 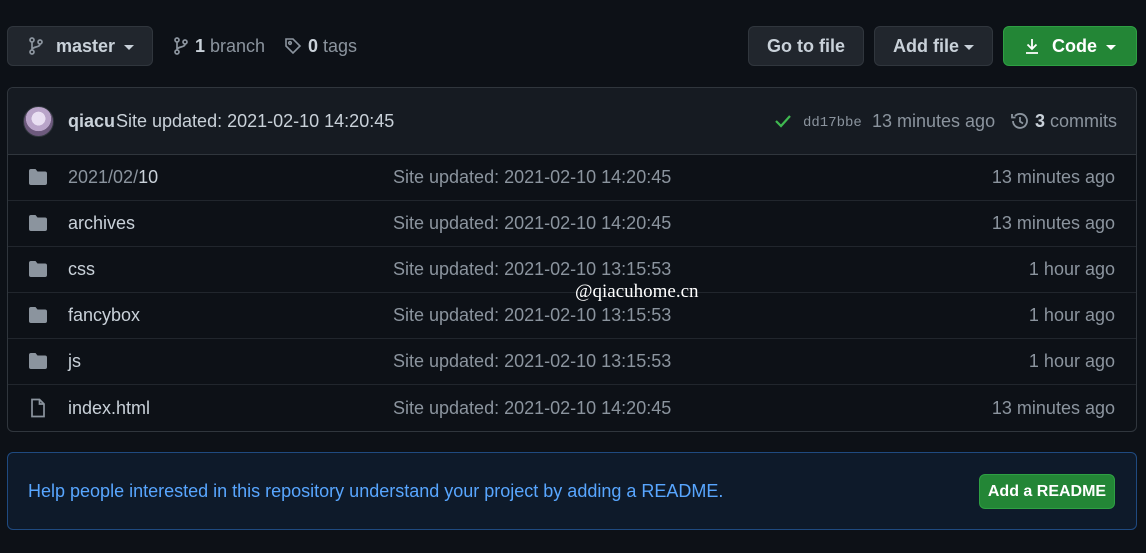 What do you see at coordinates (320, 46) in the screenshot?
I see `tags-link: 0 tags` at bounding box center [320, 46].